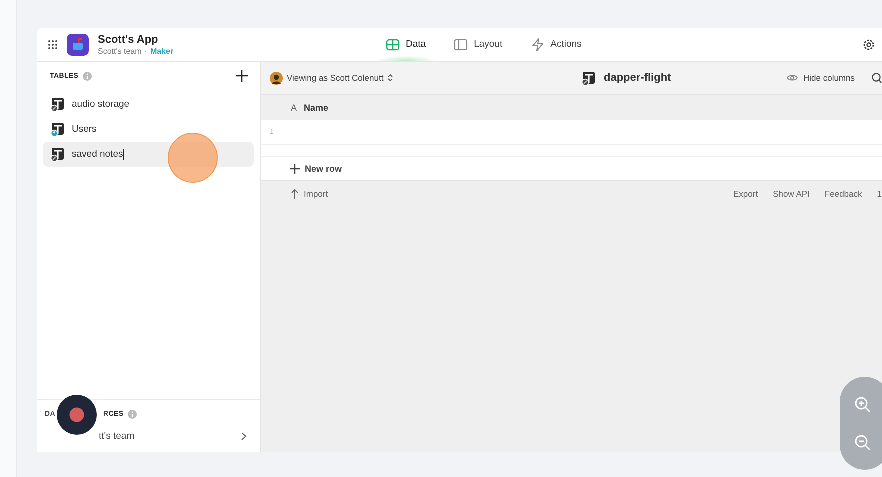  Describe the element at coordinates (426, 78) in the screenshot. I see `viewing-as-selector: Viewing as Scott Colenutt` at that location.